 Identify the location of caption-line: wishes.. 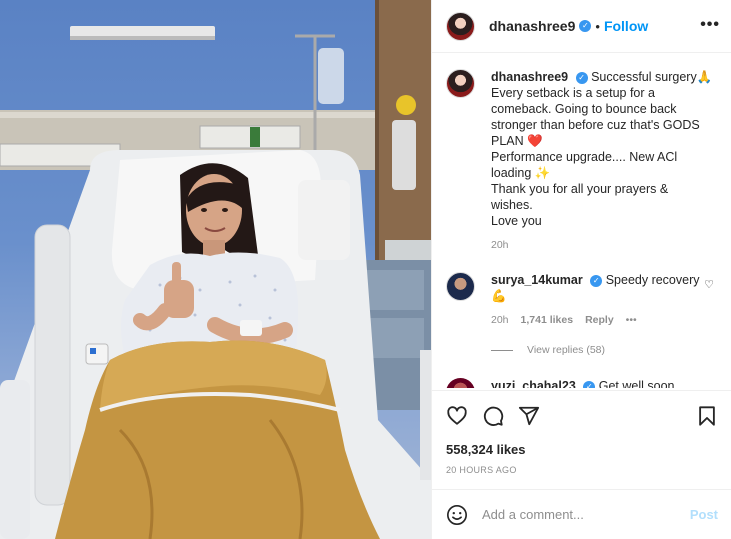
(512, 205).